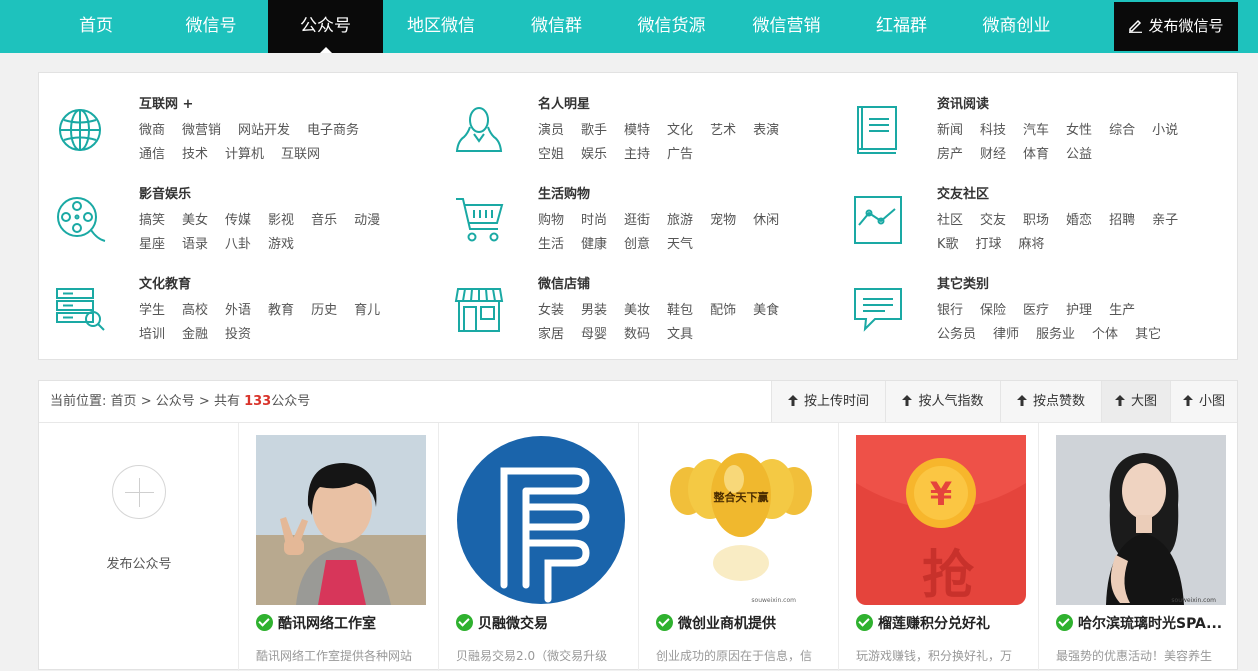 The height and width of the screenshot is (671, 1258). I want to click on tag-link: 电子商务, so click(333, 128).